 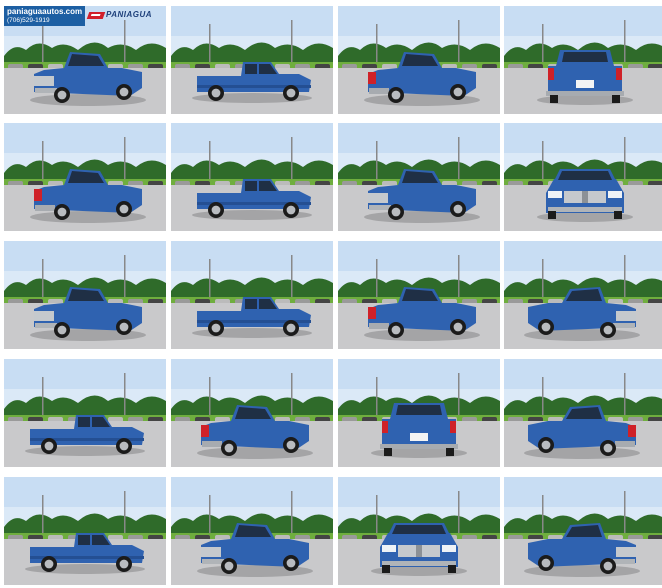 What do you see at coordinates (129, 14) in the screenshot?
I see `logo-text: PANIAGUA` at bounding box center [129, 14].